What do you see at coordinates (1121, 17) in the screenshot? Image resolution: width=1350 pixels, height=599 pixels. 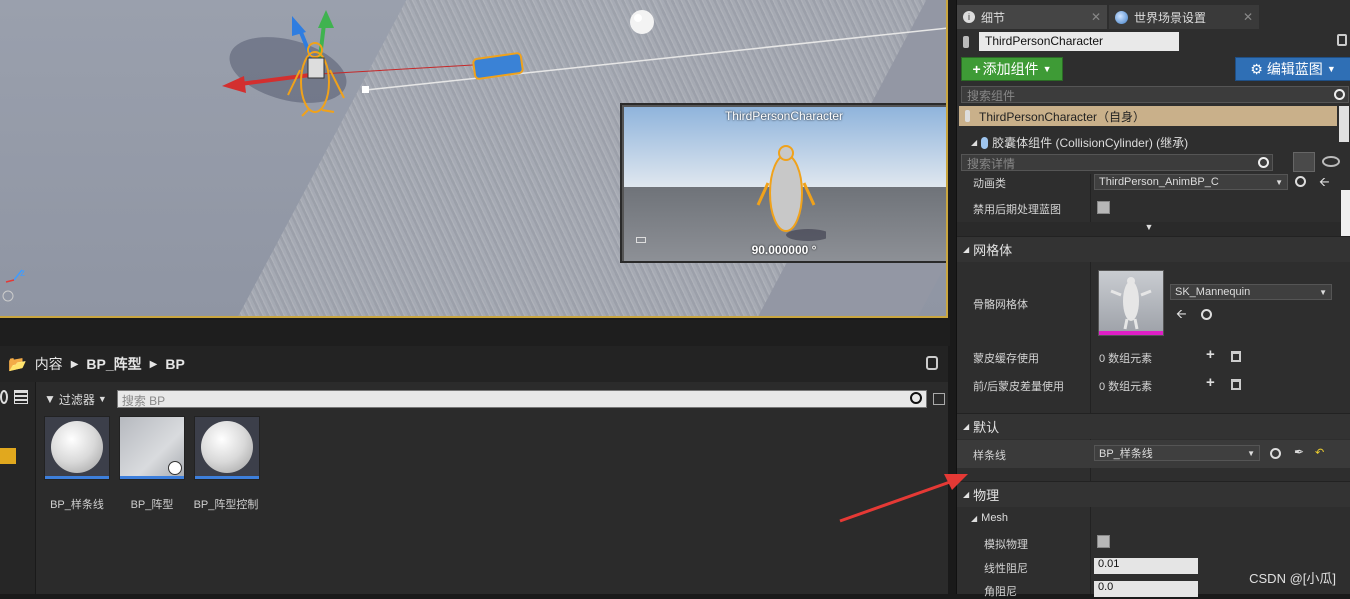 I see `globe-icon` at bounding box center [1121, 17].